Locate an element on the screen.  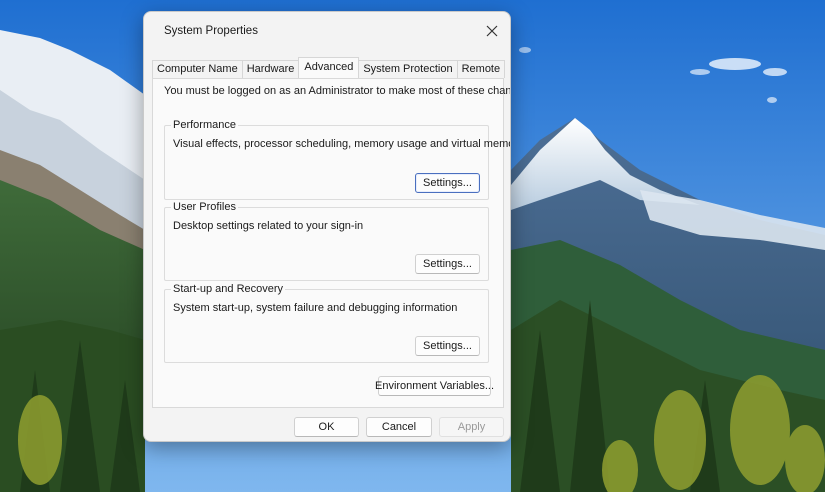
performance-label: Performance is located at coordinates (204, 125).